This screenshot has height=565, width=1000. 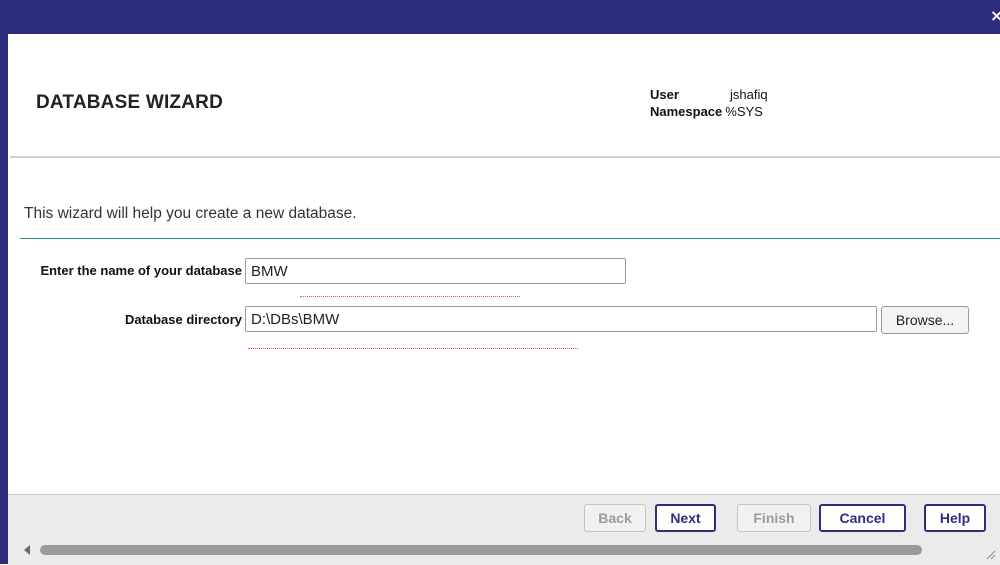 What do you see at coordinates (615, 518) in the screenshot?
I see `back-button: Back` at bounding box center [615, 518].